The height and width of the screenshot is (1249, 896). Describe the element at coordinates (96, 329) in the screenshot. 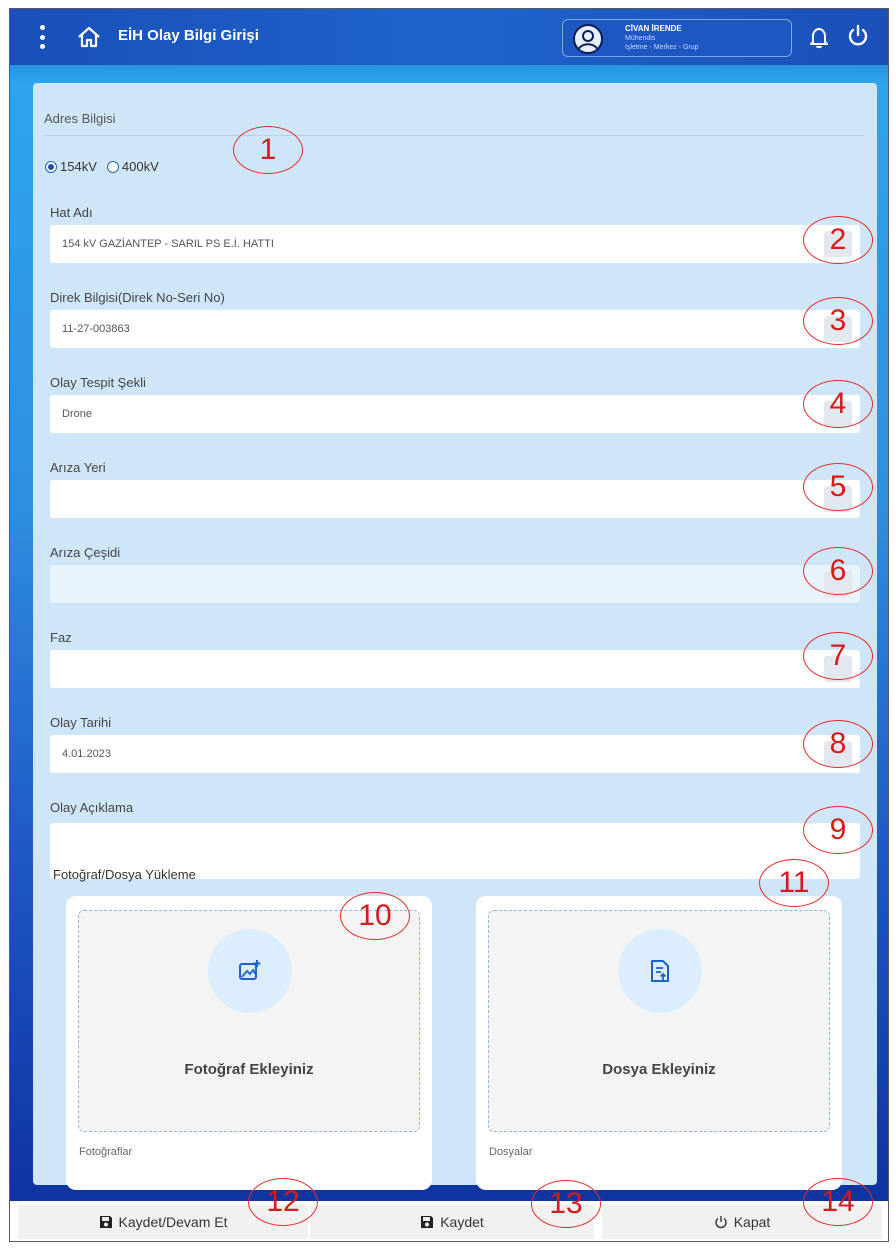

I see `direk-bilgisi-value: 11-27-003863` at that location.